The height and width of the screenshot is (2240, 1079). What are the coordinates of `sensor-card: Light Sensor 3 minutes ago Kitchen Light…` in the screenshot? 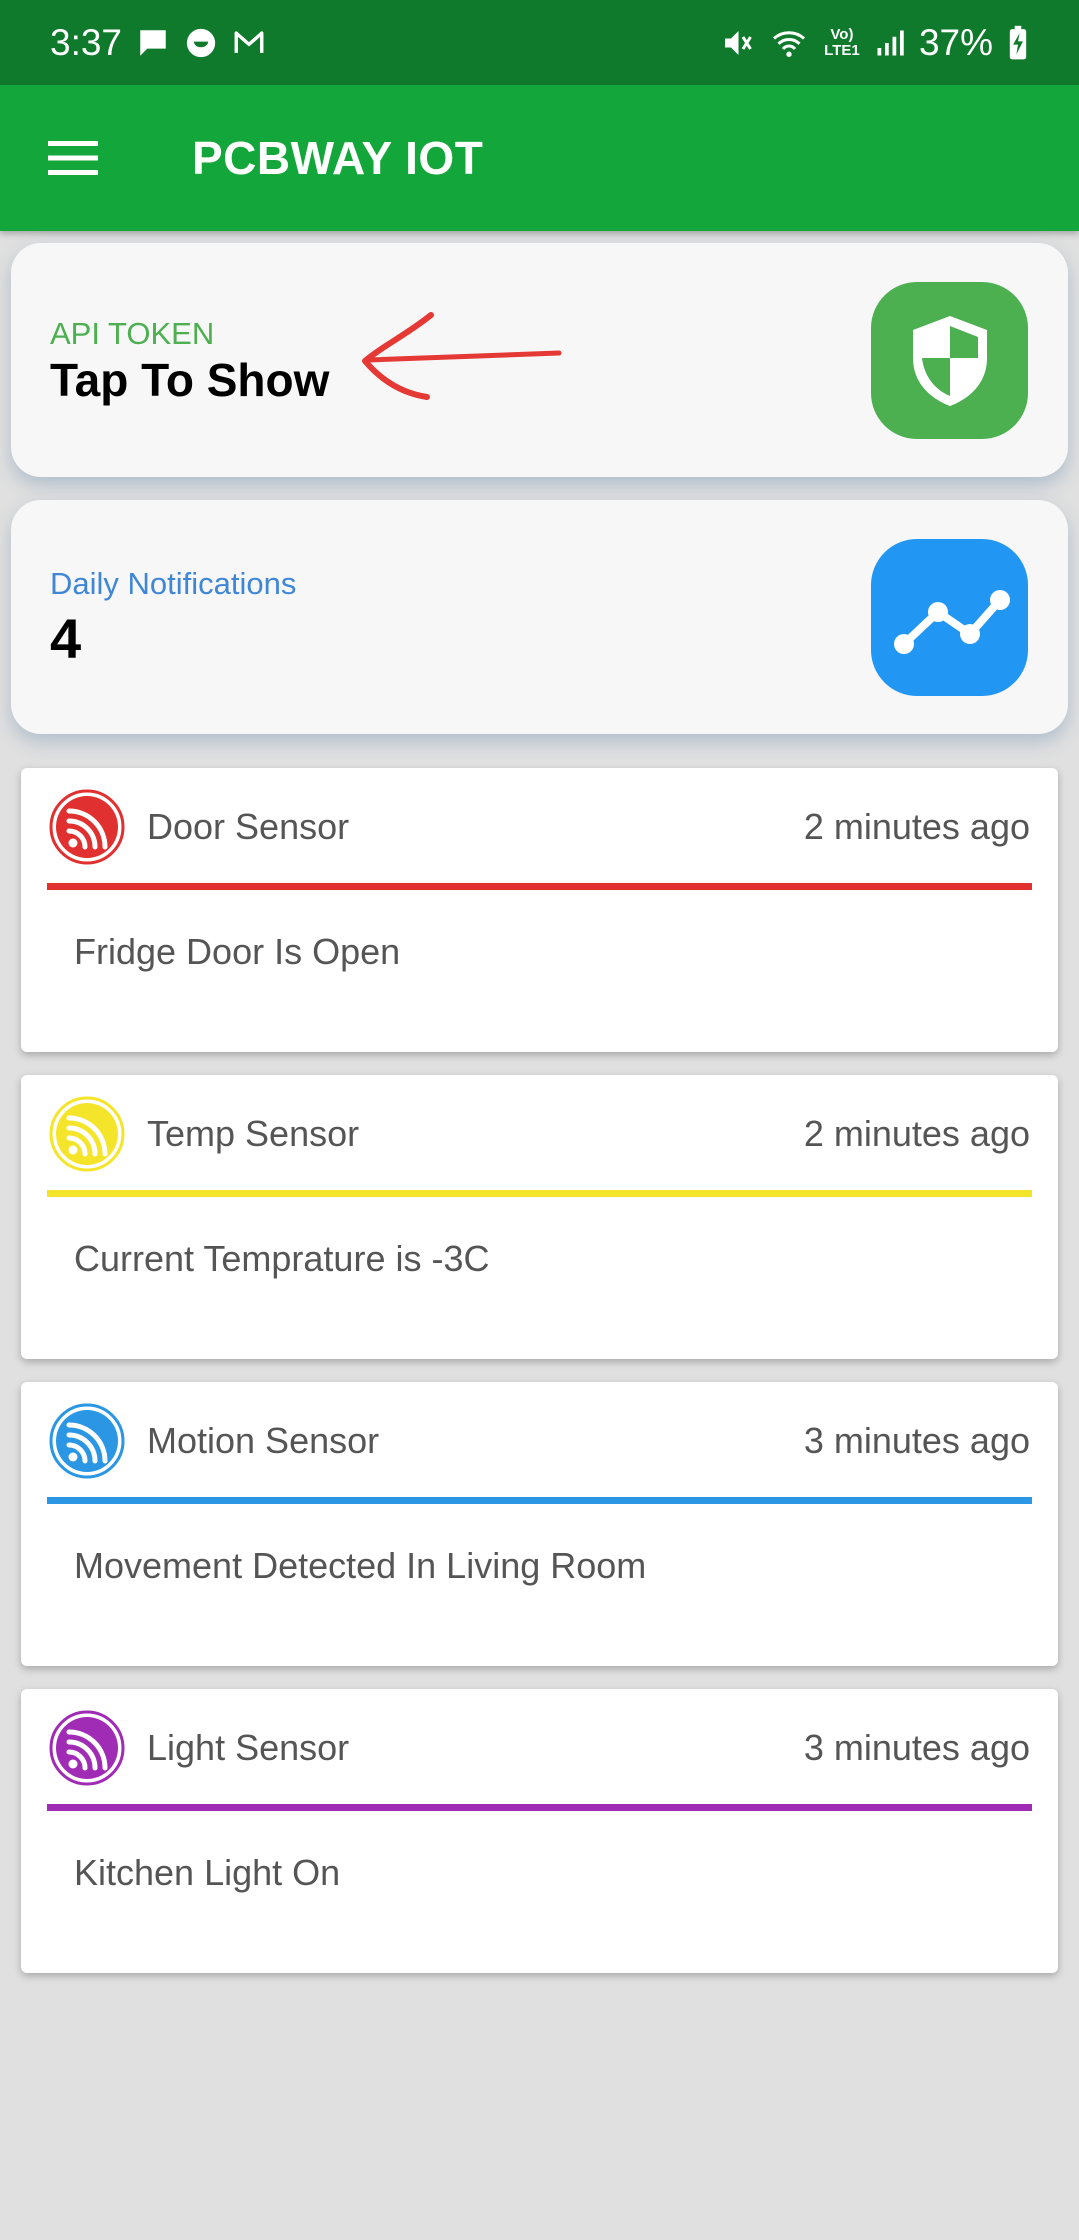 It's located at (539, 1831).